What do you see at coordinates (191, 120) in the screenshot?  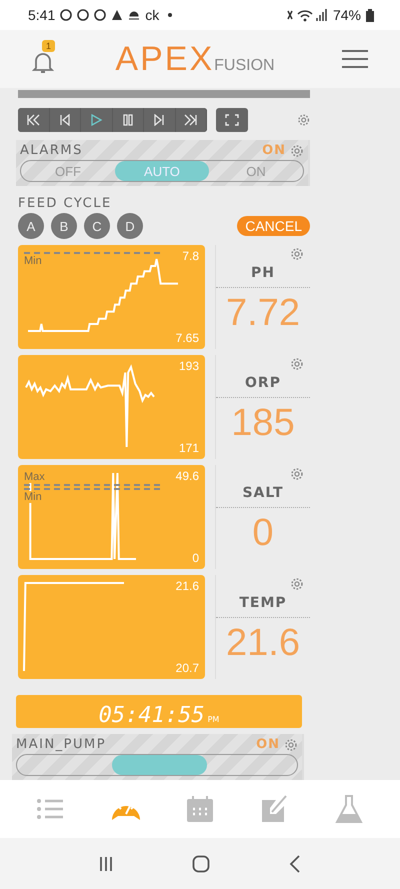 I see `last-icon` at bounding box center [191, 120].